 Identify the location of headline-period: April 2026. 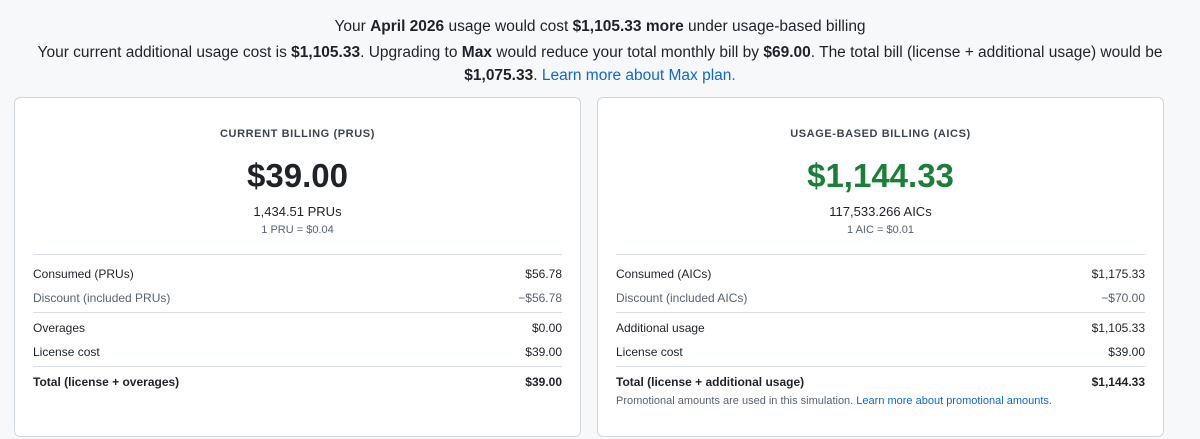
(407, 26).